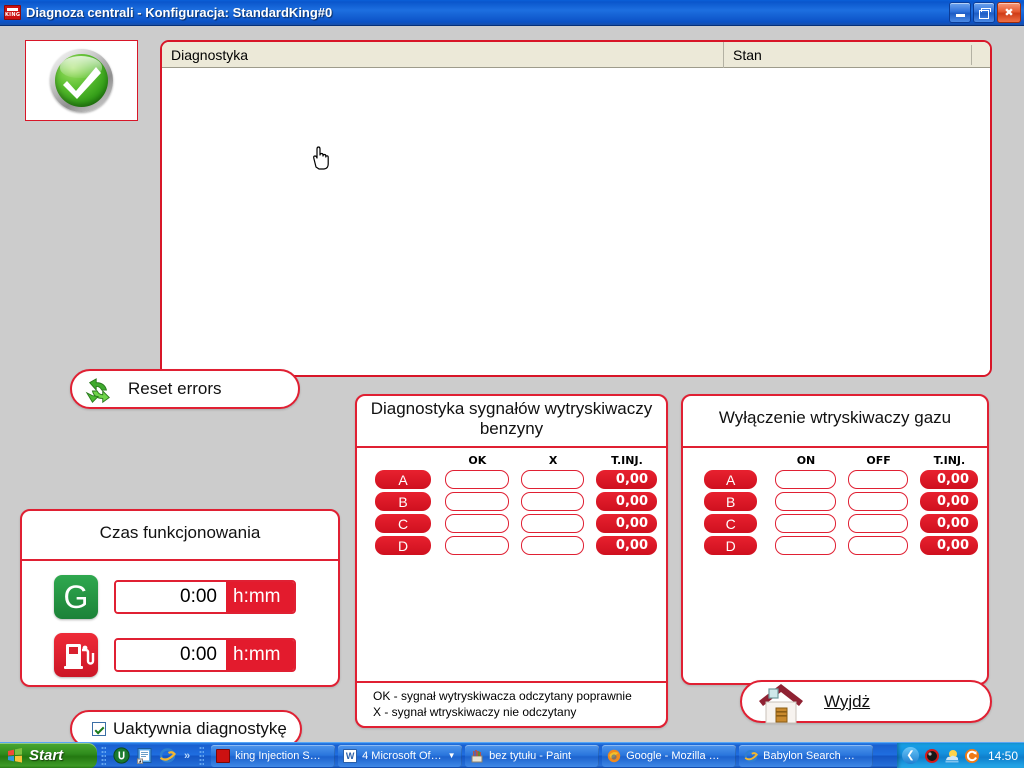 The image size is (1024, 768). I want to click on king-logo-icon, so click(223, 755).